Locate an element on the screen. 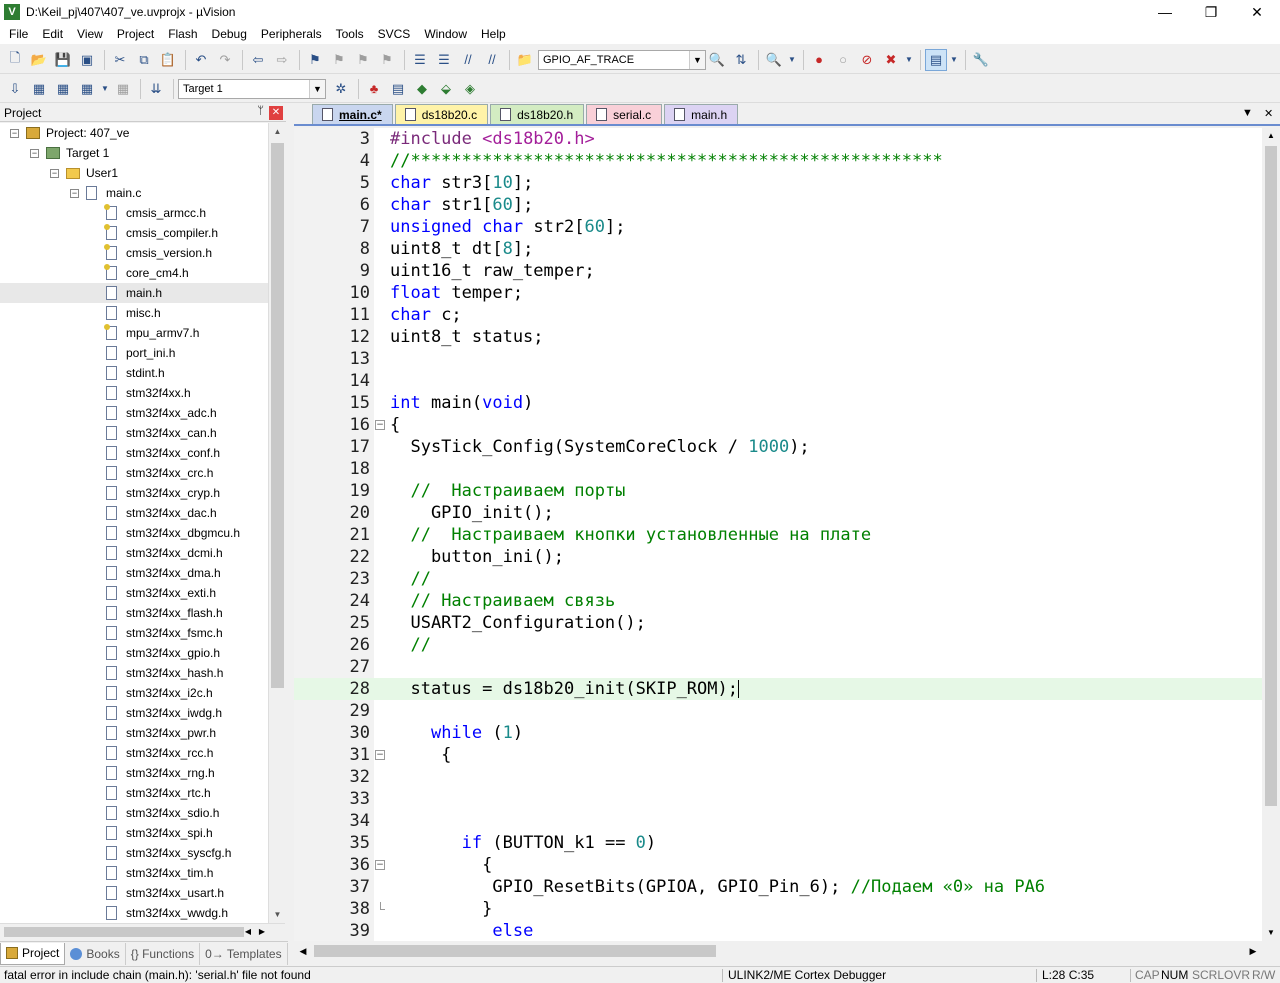 The height and width of the screenshot is (983, 1280). code-line: 23 // is located at coordinates (778, 579).